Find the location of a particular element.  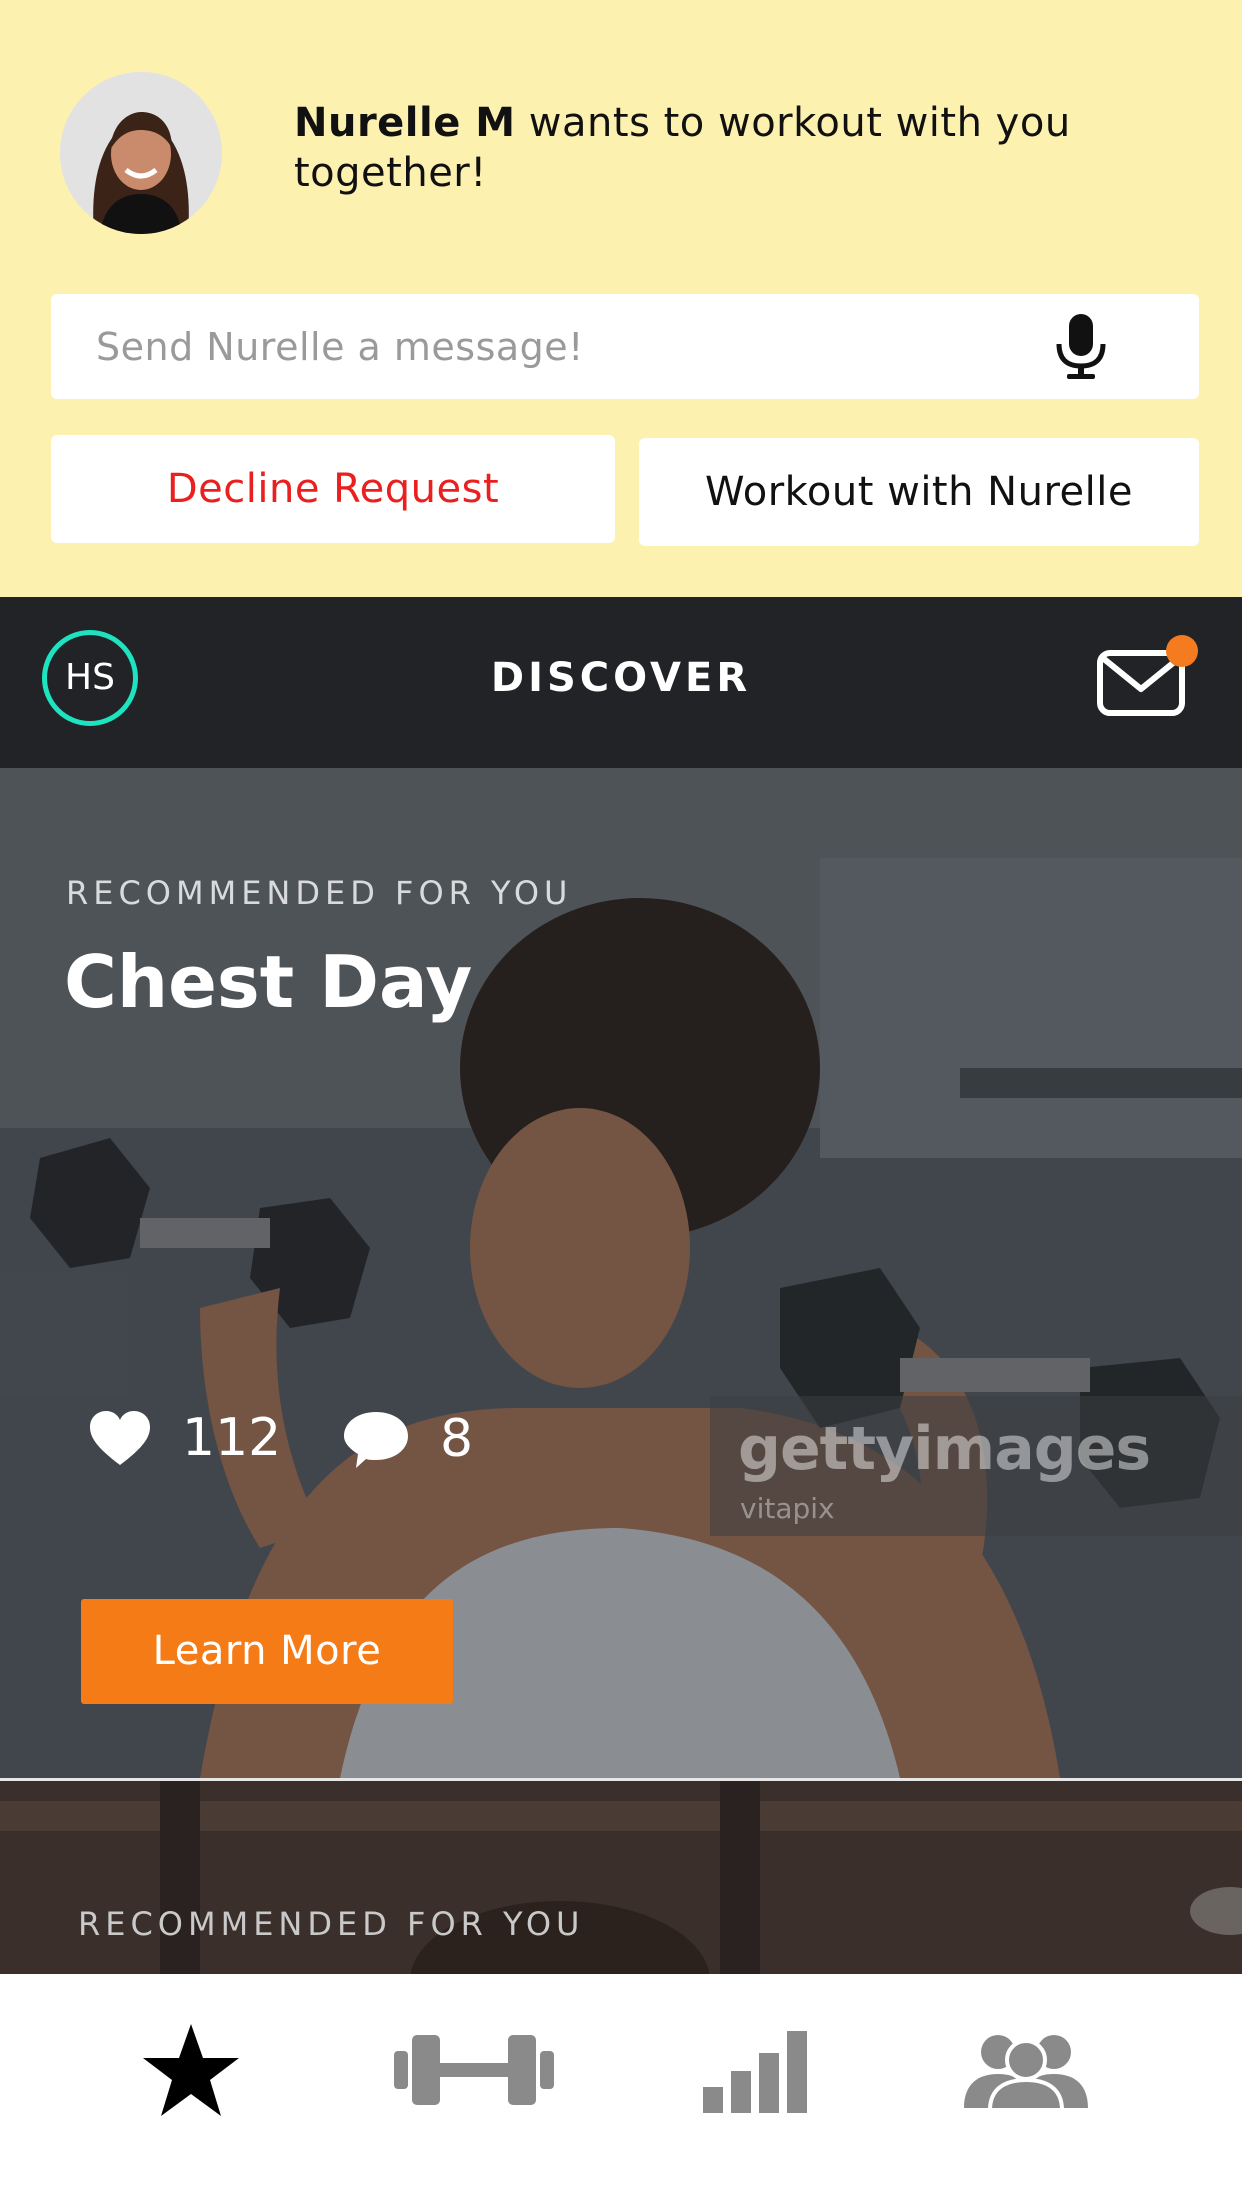

tab-progress is located at coordinates (755, 2070).